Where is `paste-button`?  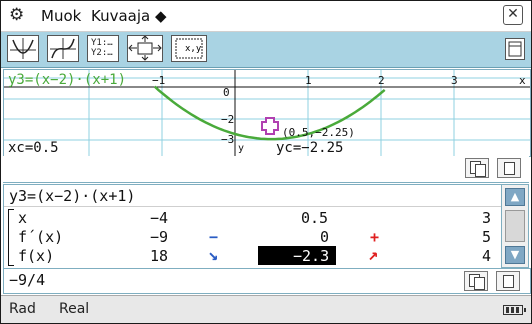
paste-button is located at coordinates (509, 168).